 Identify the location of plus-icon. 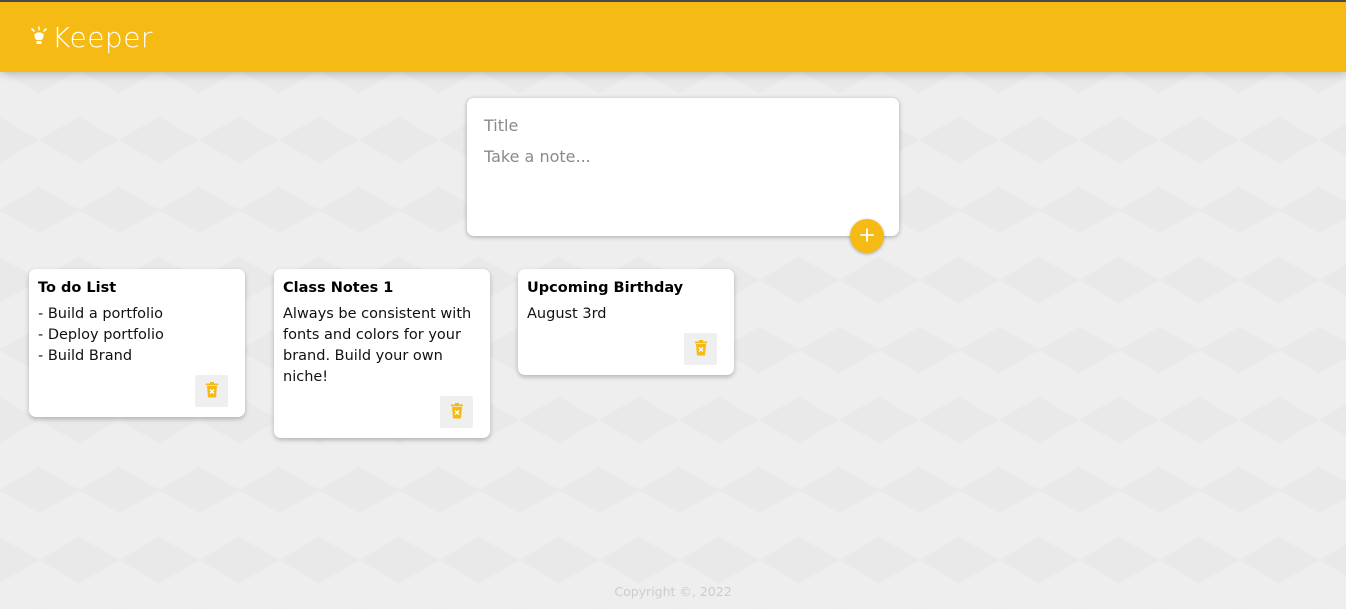
(867, 236).